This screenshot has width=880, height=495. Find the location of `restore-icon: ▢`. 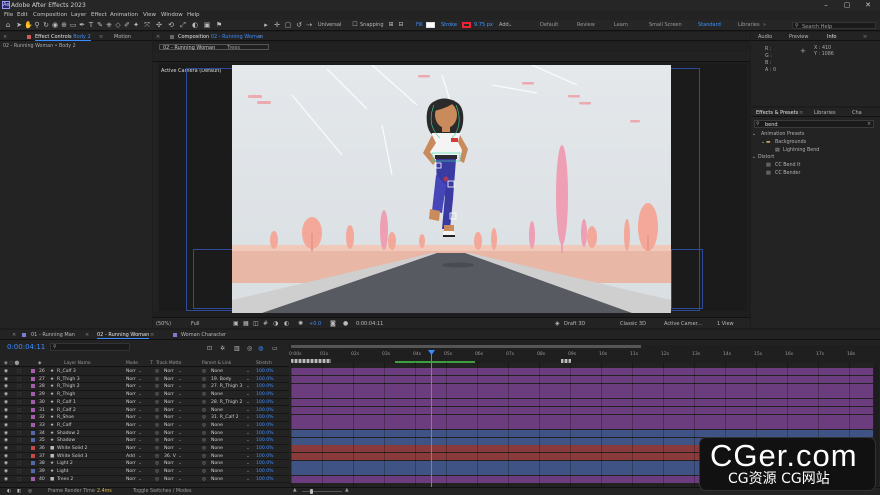

restore-icon: ▢ is located at coordinates (847, 5).